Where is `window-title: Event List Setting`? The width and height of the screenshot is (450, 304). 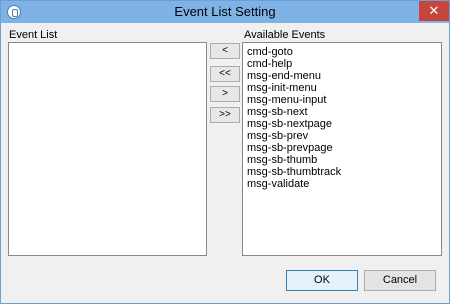
window-title: Event List Setting is located at coordinates (225, 11).